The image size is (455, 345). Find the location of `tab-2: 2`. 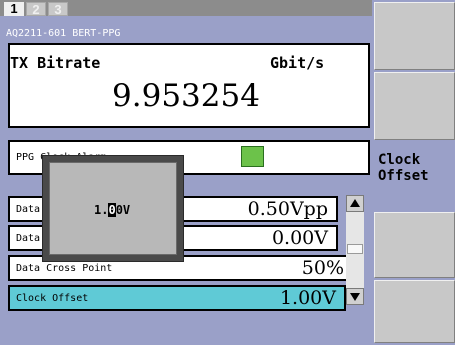

tab-2: 2 is located at coordinates (36, 9).